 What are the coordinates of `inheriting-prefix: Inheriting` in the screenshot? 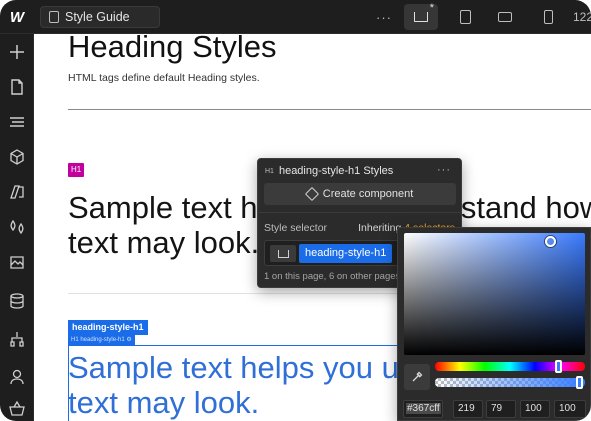 It's located at (380, 228).